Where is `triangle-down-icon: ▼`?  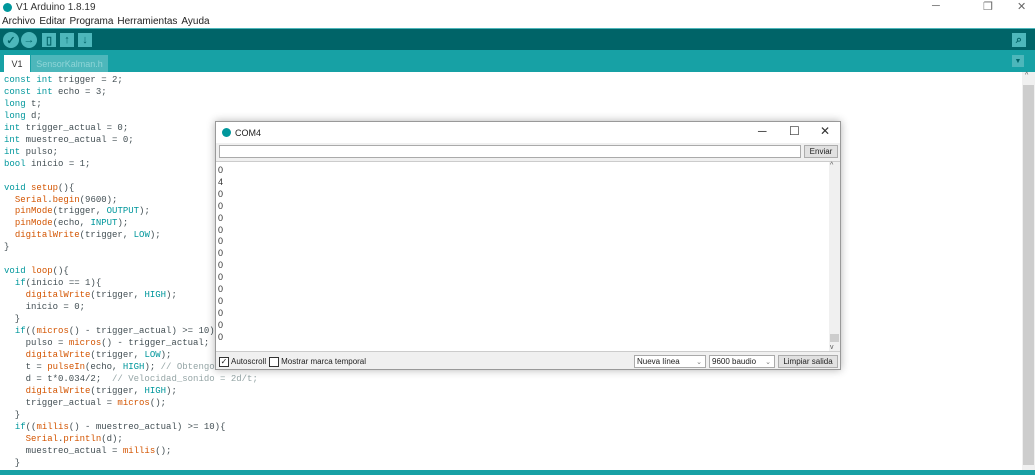 triangle-down-icon: ▼ is located at coordinates (1018, 61).